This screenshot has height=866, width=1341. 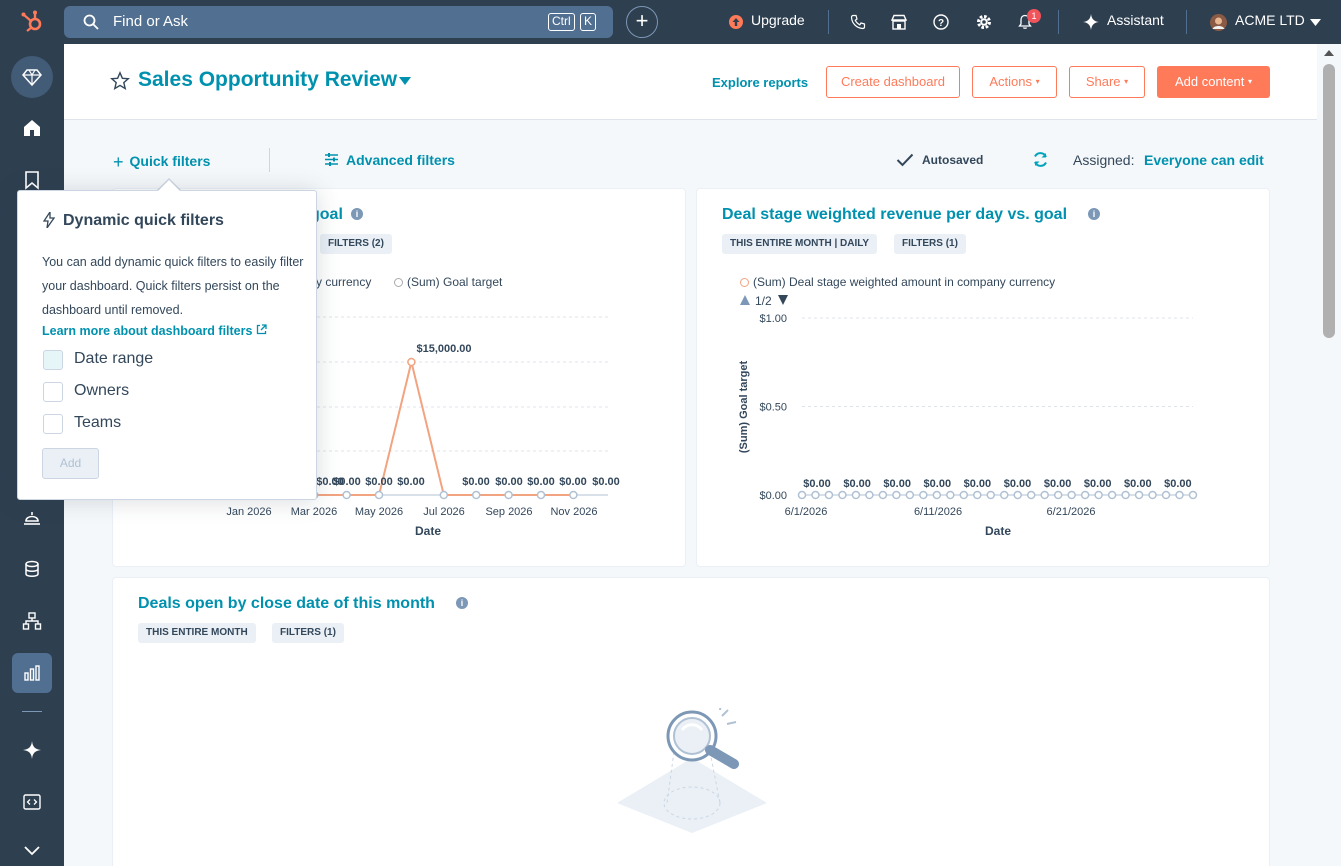 What do you see at coordinates (773, 496) in the screenshot?
I see `y-tick-label: $0.00` at bounding box center [773, 496].